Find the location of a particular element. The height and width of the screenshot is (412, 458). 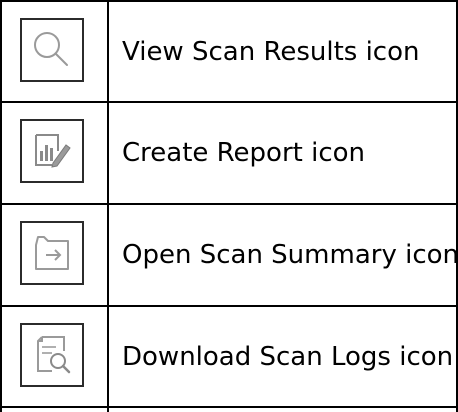

magnifier-icon is located at coordinates (52, 50).